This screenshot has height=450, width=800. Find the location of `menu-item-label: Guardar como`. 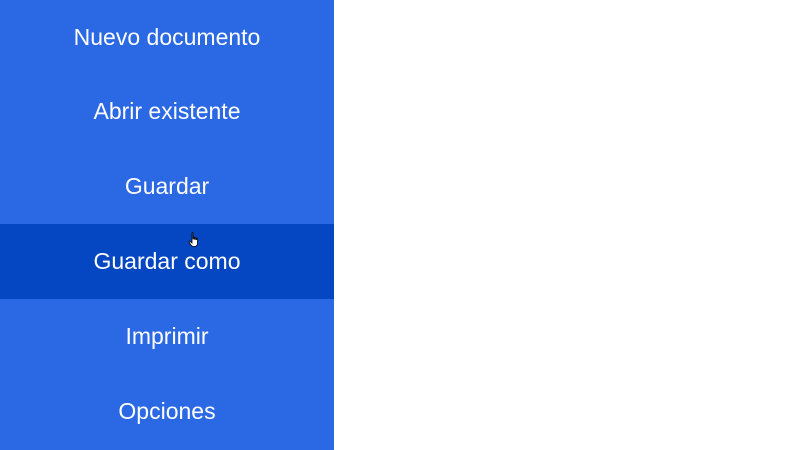

menu-item-label: Guardar como is located at coordinates (167, 261).